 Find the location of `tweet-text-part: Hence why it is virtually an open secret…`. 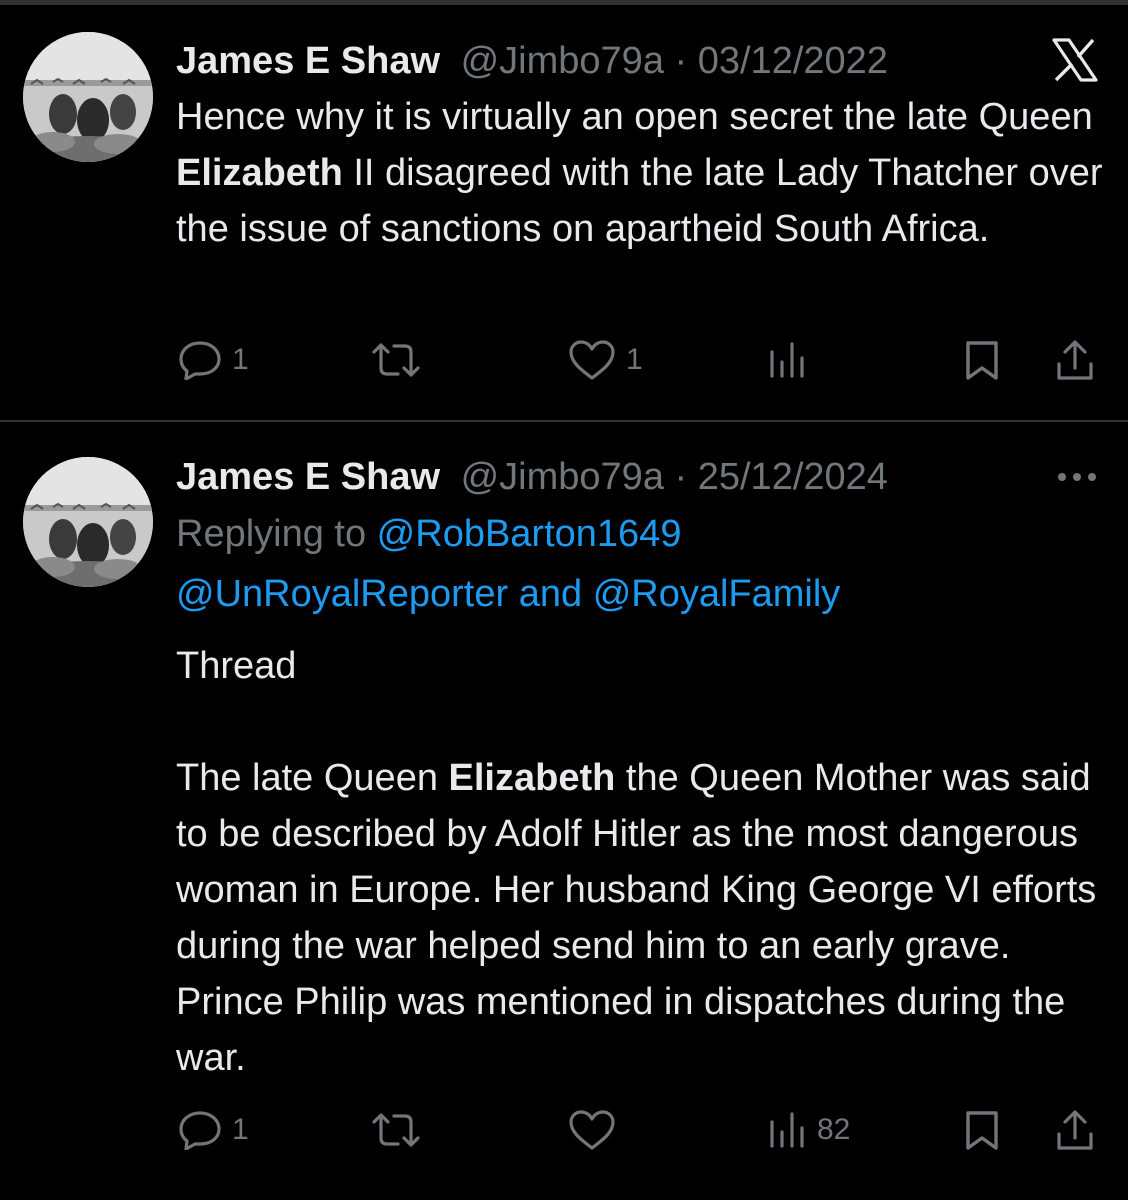

tweet-text-part: Hence why it is virtually an open secret… is located at coordinates (634, 117).